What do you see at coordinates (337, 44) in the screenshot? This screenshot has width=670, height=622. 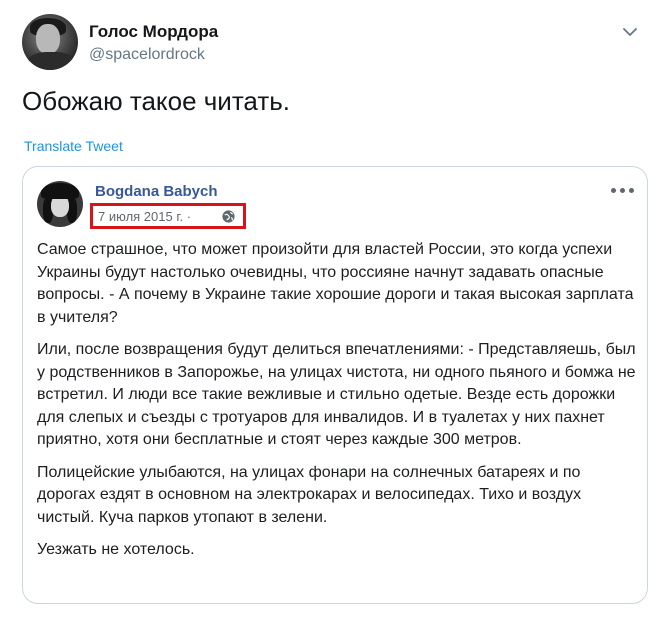 I see `tweet-header: Голос Мордора @spacelordrock` at bounding box center [337, 44].